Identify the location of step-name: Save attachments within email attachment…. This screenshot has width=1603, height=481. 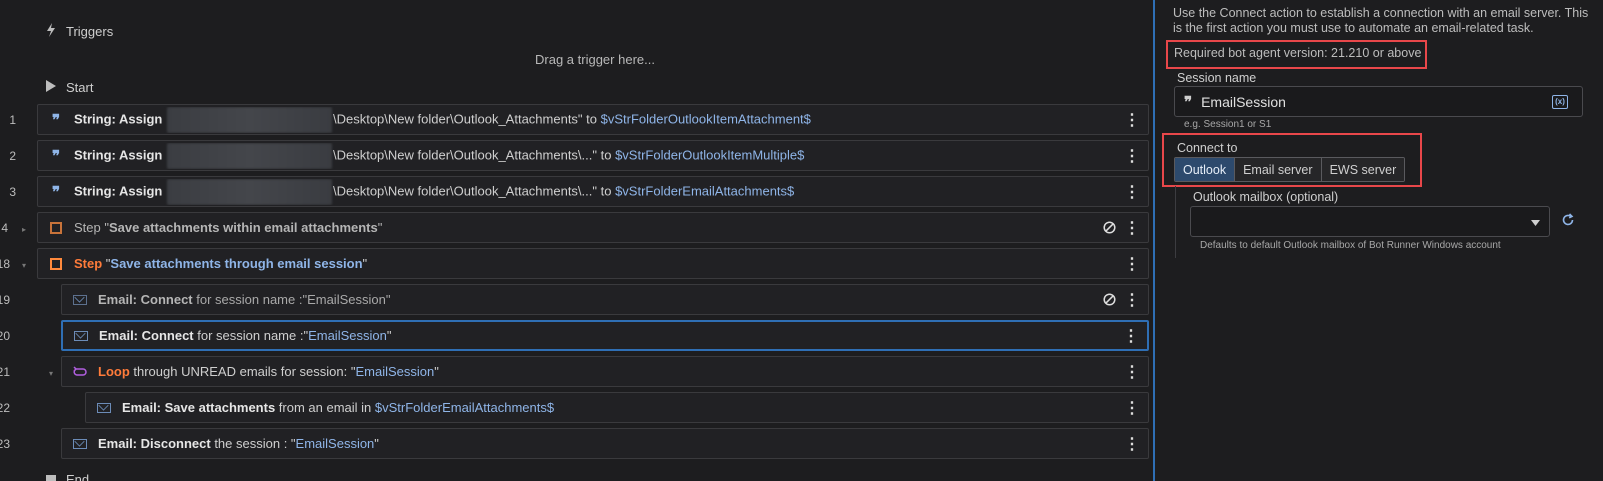
(243, 227).